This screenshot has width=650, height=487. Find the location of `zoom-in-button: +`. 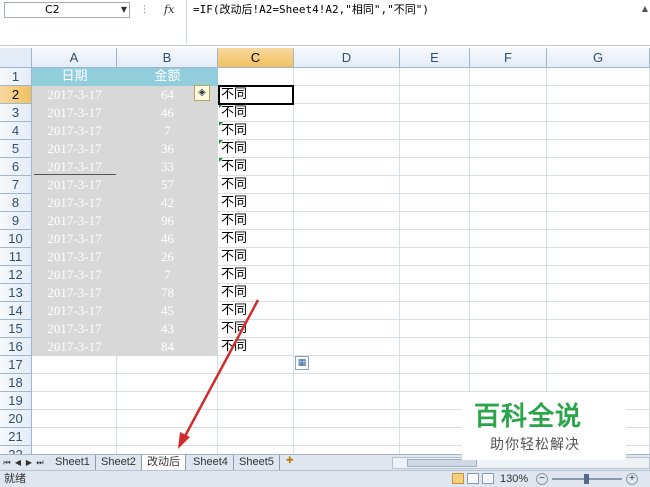

zoom-in-button: + is located at coordinates (632, 479).